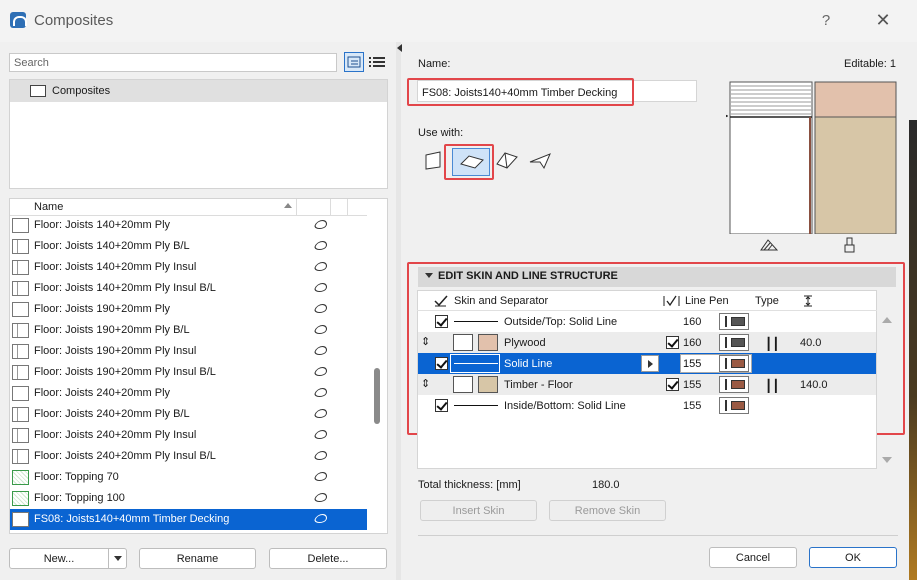 The width and height of the screenshot is (917, 580). What do you see at coordinates (850, 246) in the screenshot?
I see `surface-paint-icon` at bounding box center [850, 246].